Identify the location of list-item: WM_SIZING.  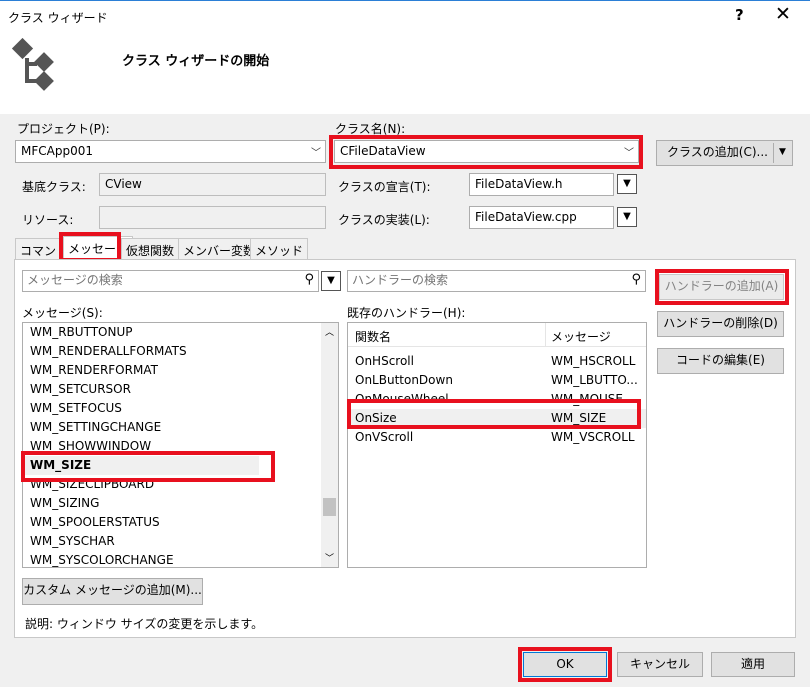
(173, 503).